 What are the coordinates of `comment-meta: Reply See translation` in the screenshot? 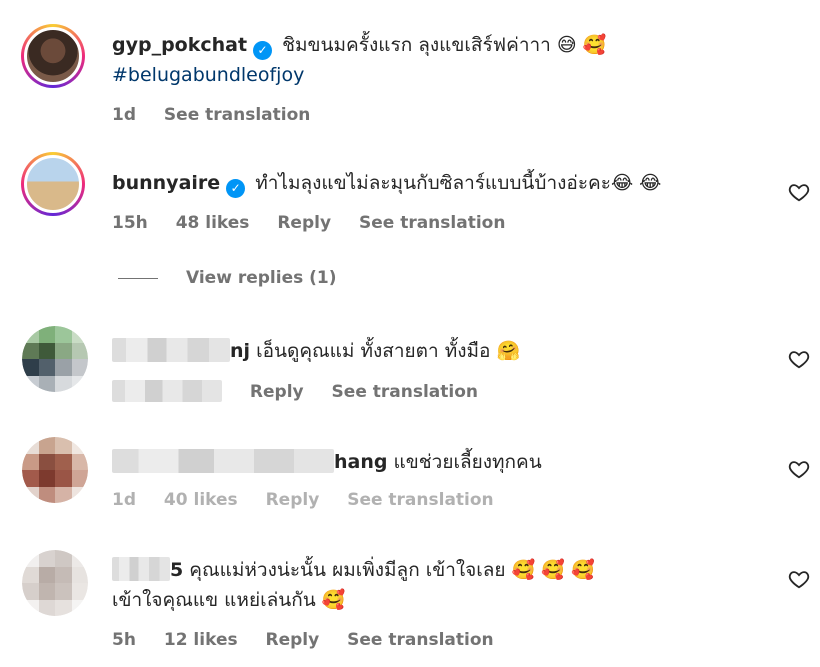 It's located at (306, 391).